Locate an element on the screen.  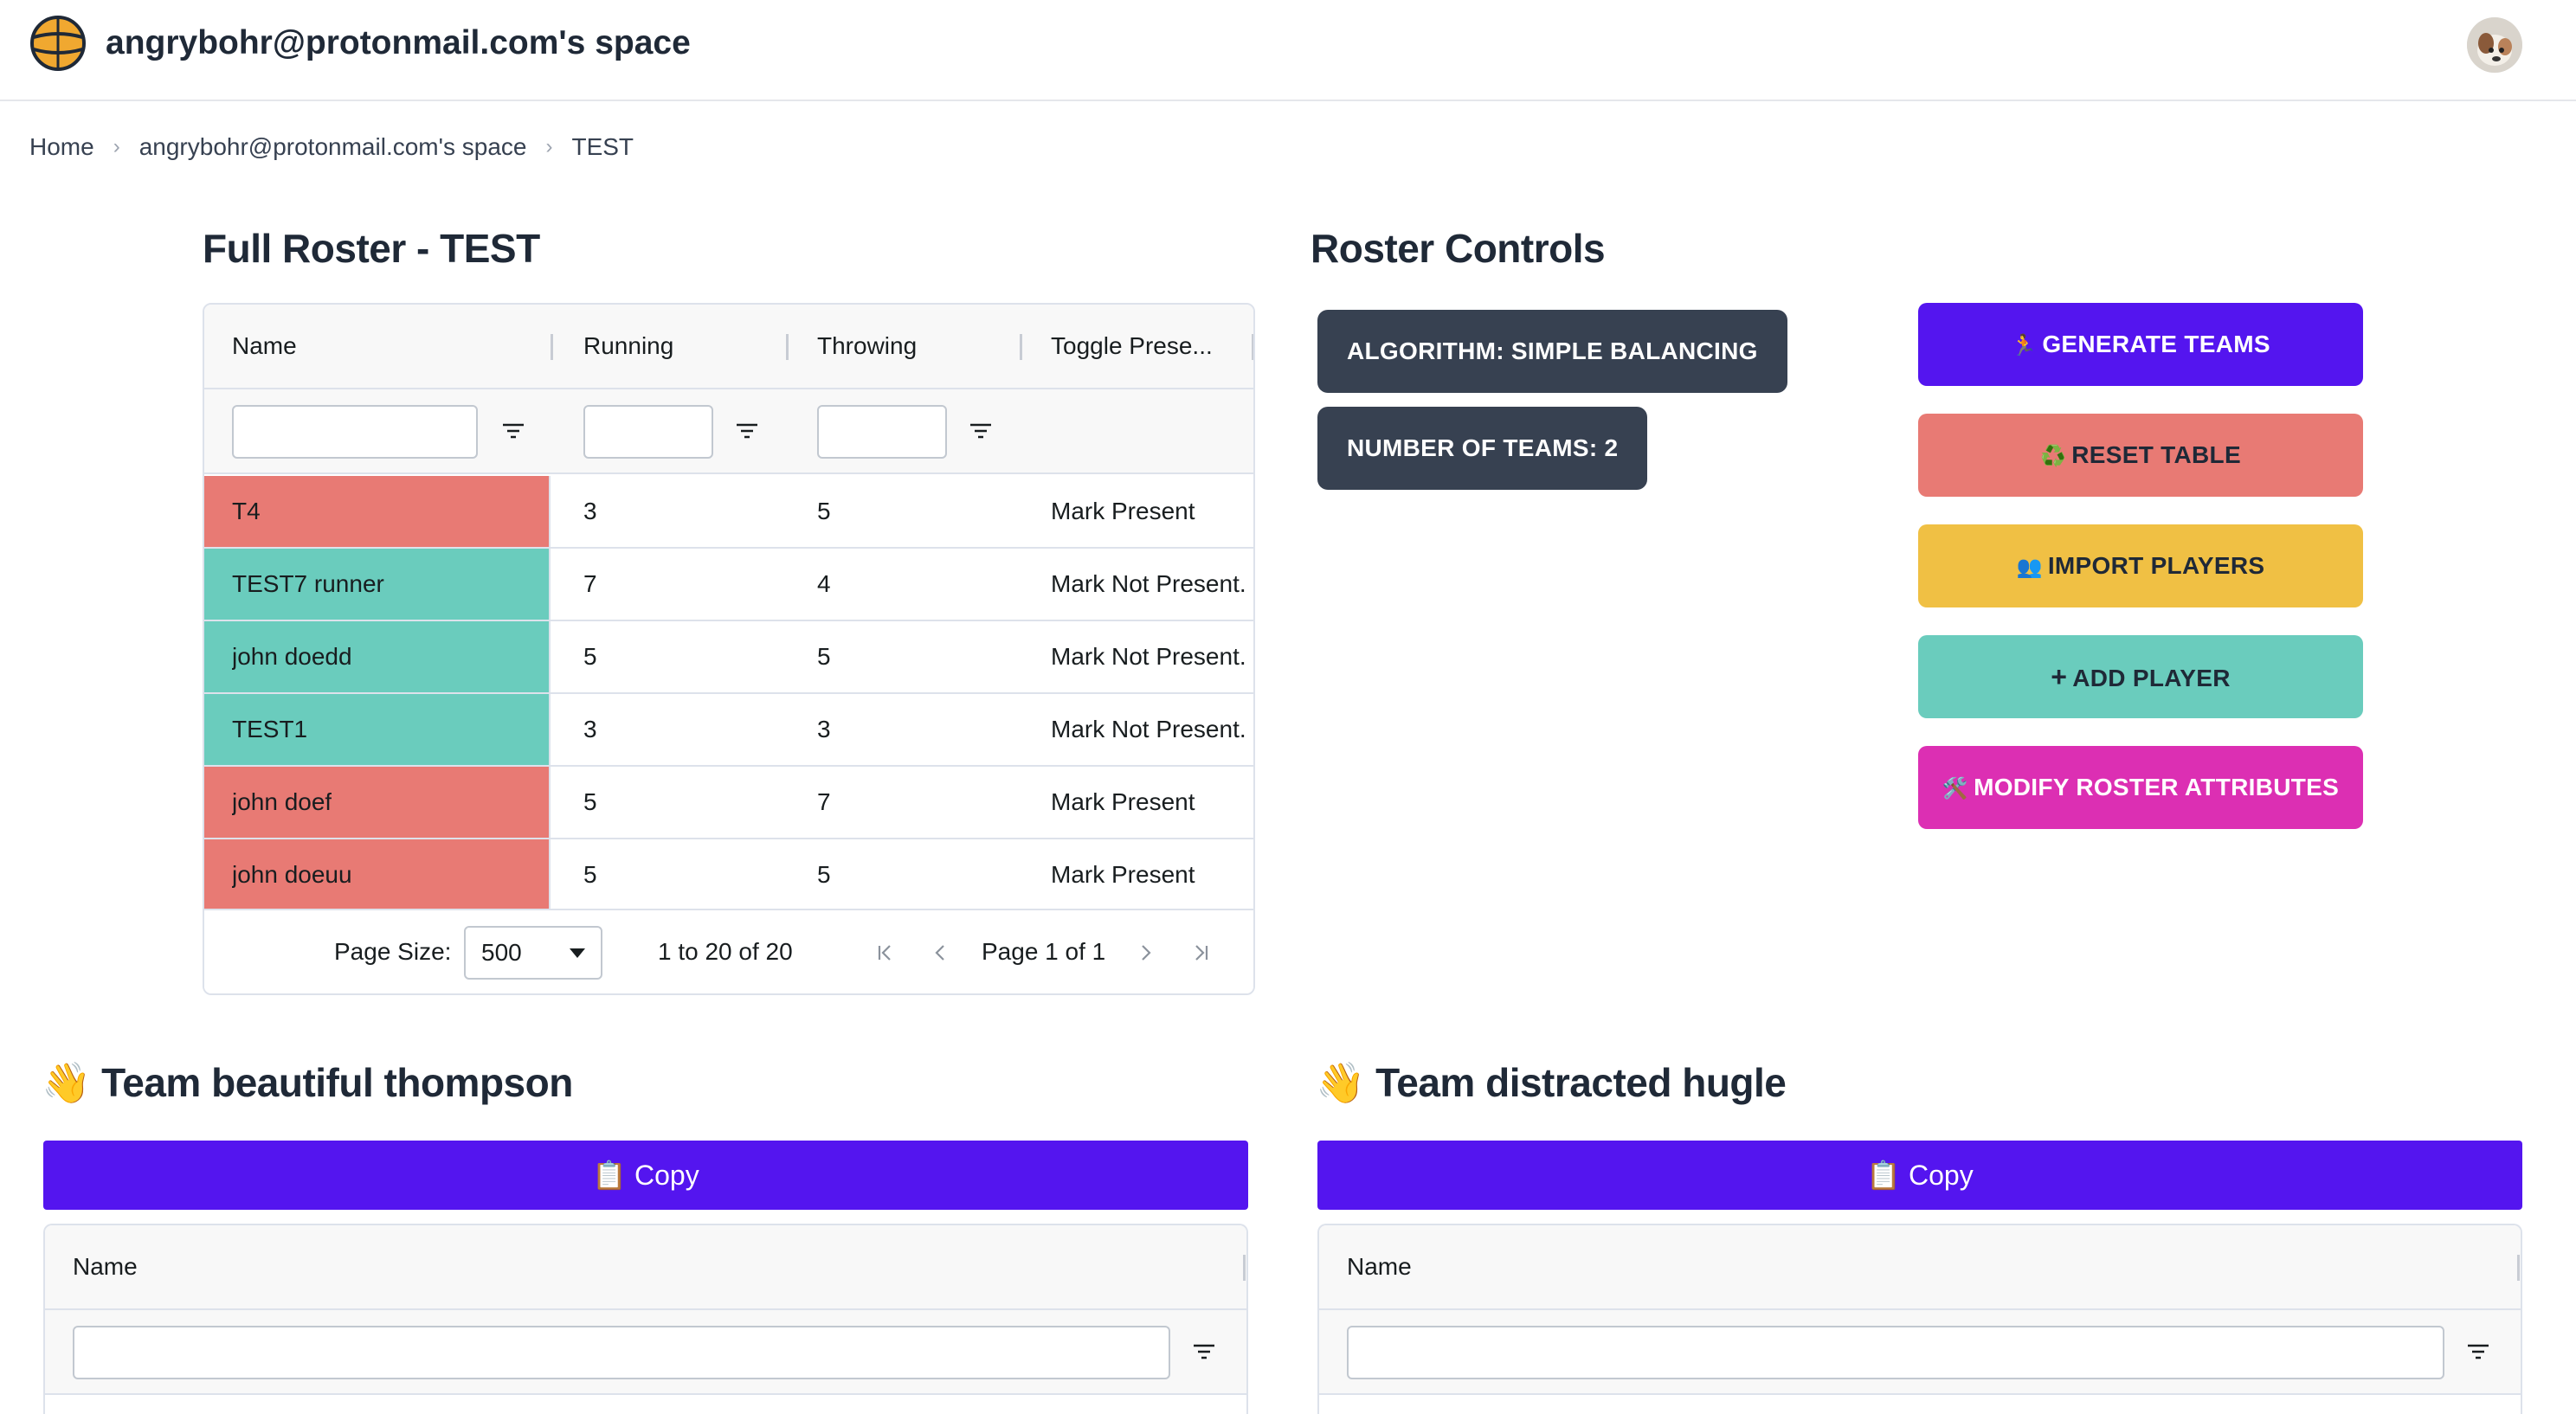
table-row: john doedd 5 5 Mark Not Present. is located at coordinates (728, 657).